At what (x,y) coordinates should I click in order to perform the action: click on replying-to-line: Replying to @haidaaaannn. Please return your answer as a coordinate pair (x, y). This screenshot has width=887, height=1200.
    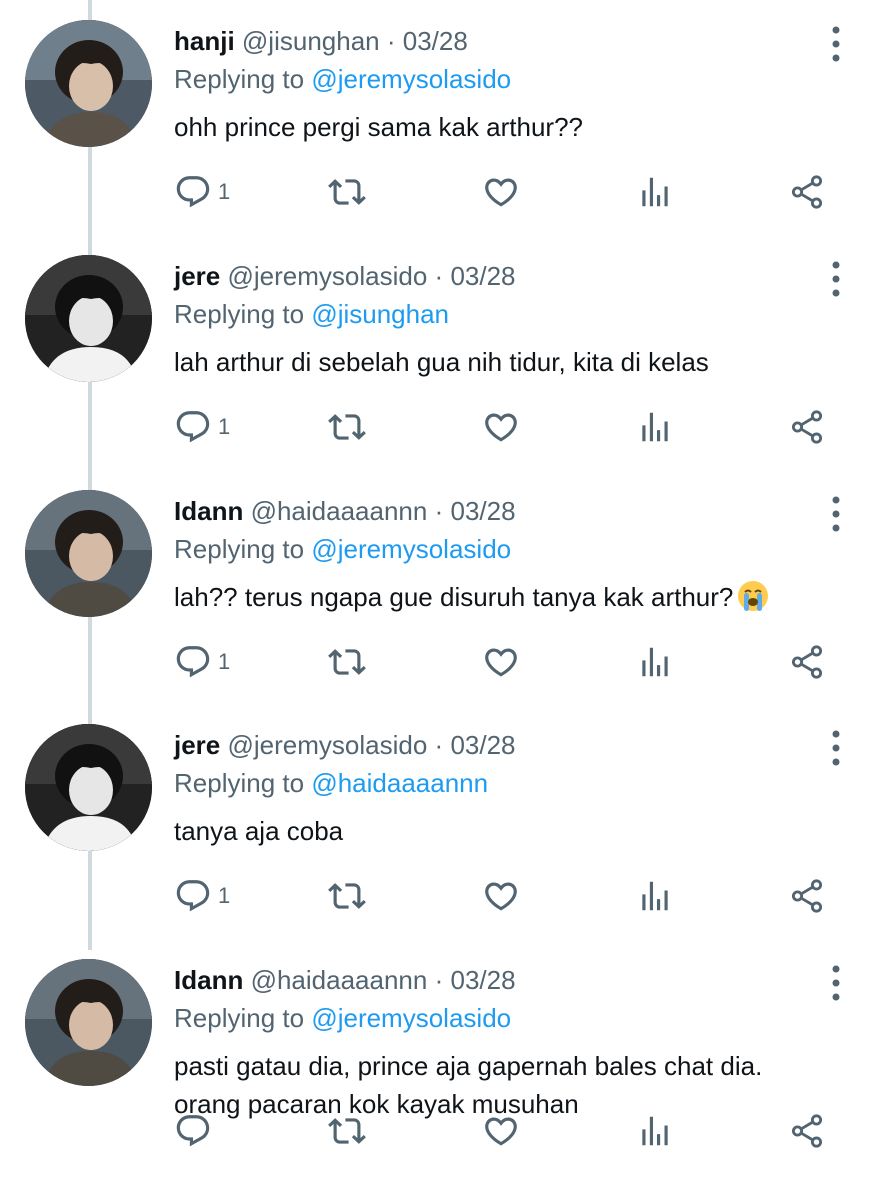
    Looking at the image, I should click on (331, 783).